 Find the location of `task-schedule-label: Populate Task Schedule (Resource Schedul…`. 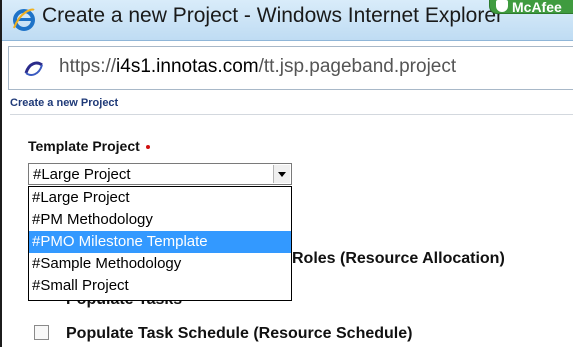

task-schedule-label: Populate Task Schedule (Resource Schedul… is located at coordinates (239, 333).